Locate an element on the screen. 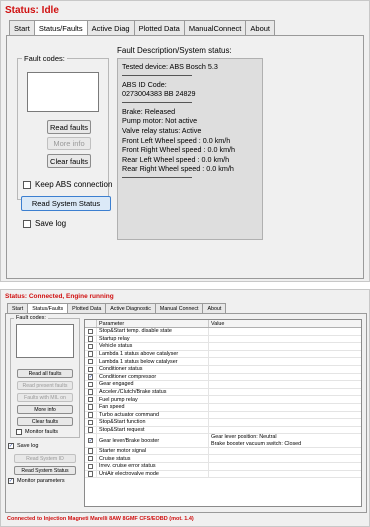  save-log-checkbox: ✓ Save log is located at coordinates (23, 446).